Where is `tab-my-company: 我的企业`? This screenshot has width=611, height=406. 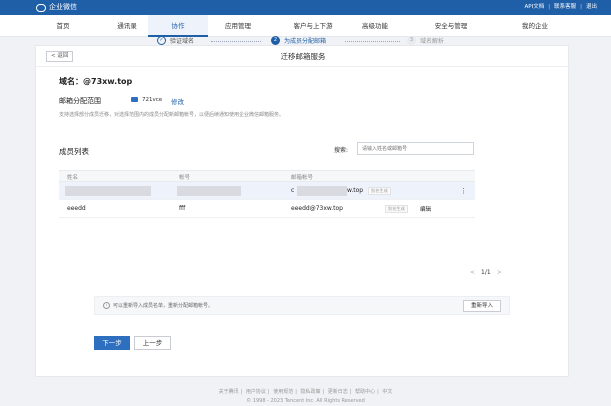 tab-my-company: 我的企业 is located at coordinates (535, 26).